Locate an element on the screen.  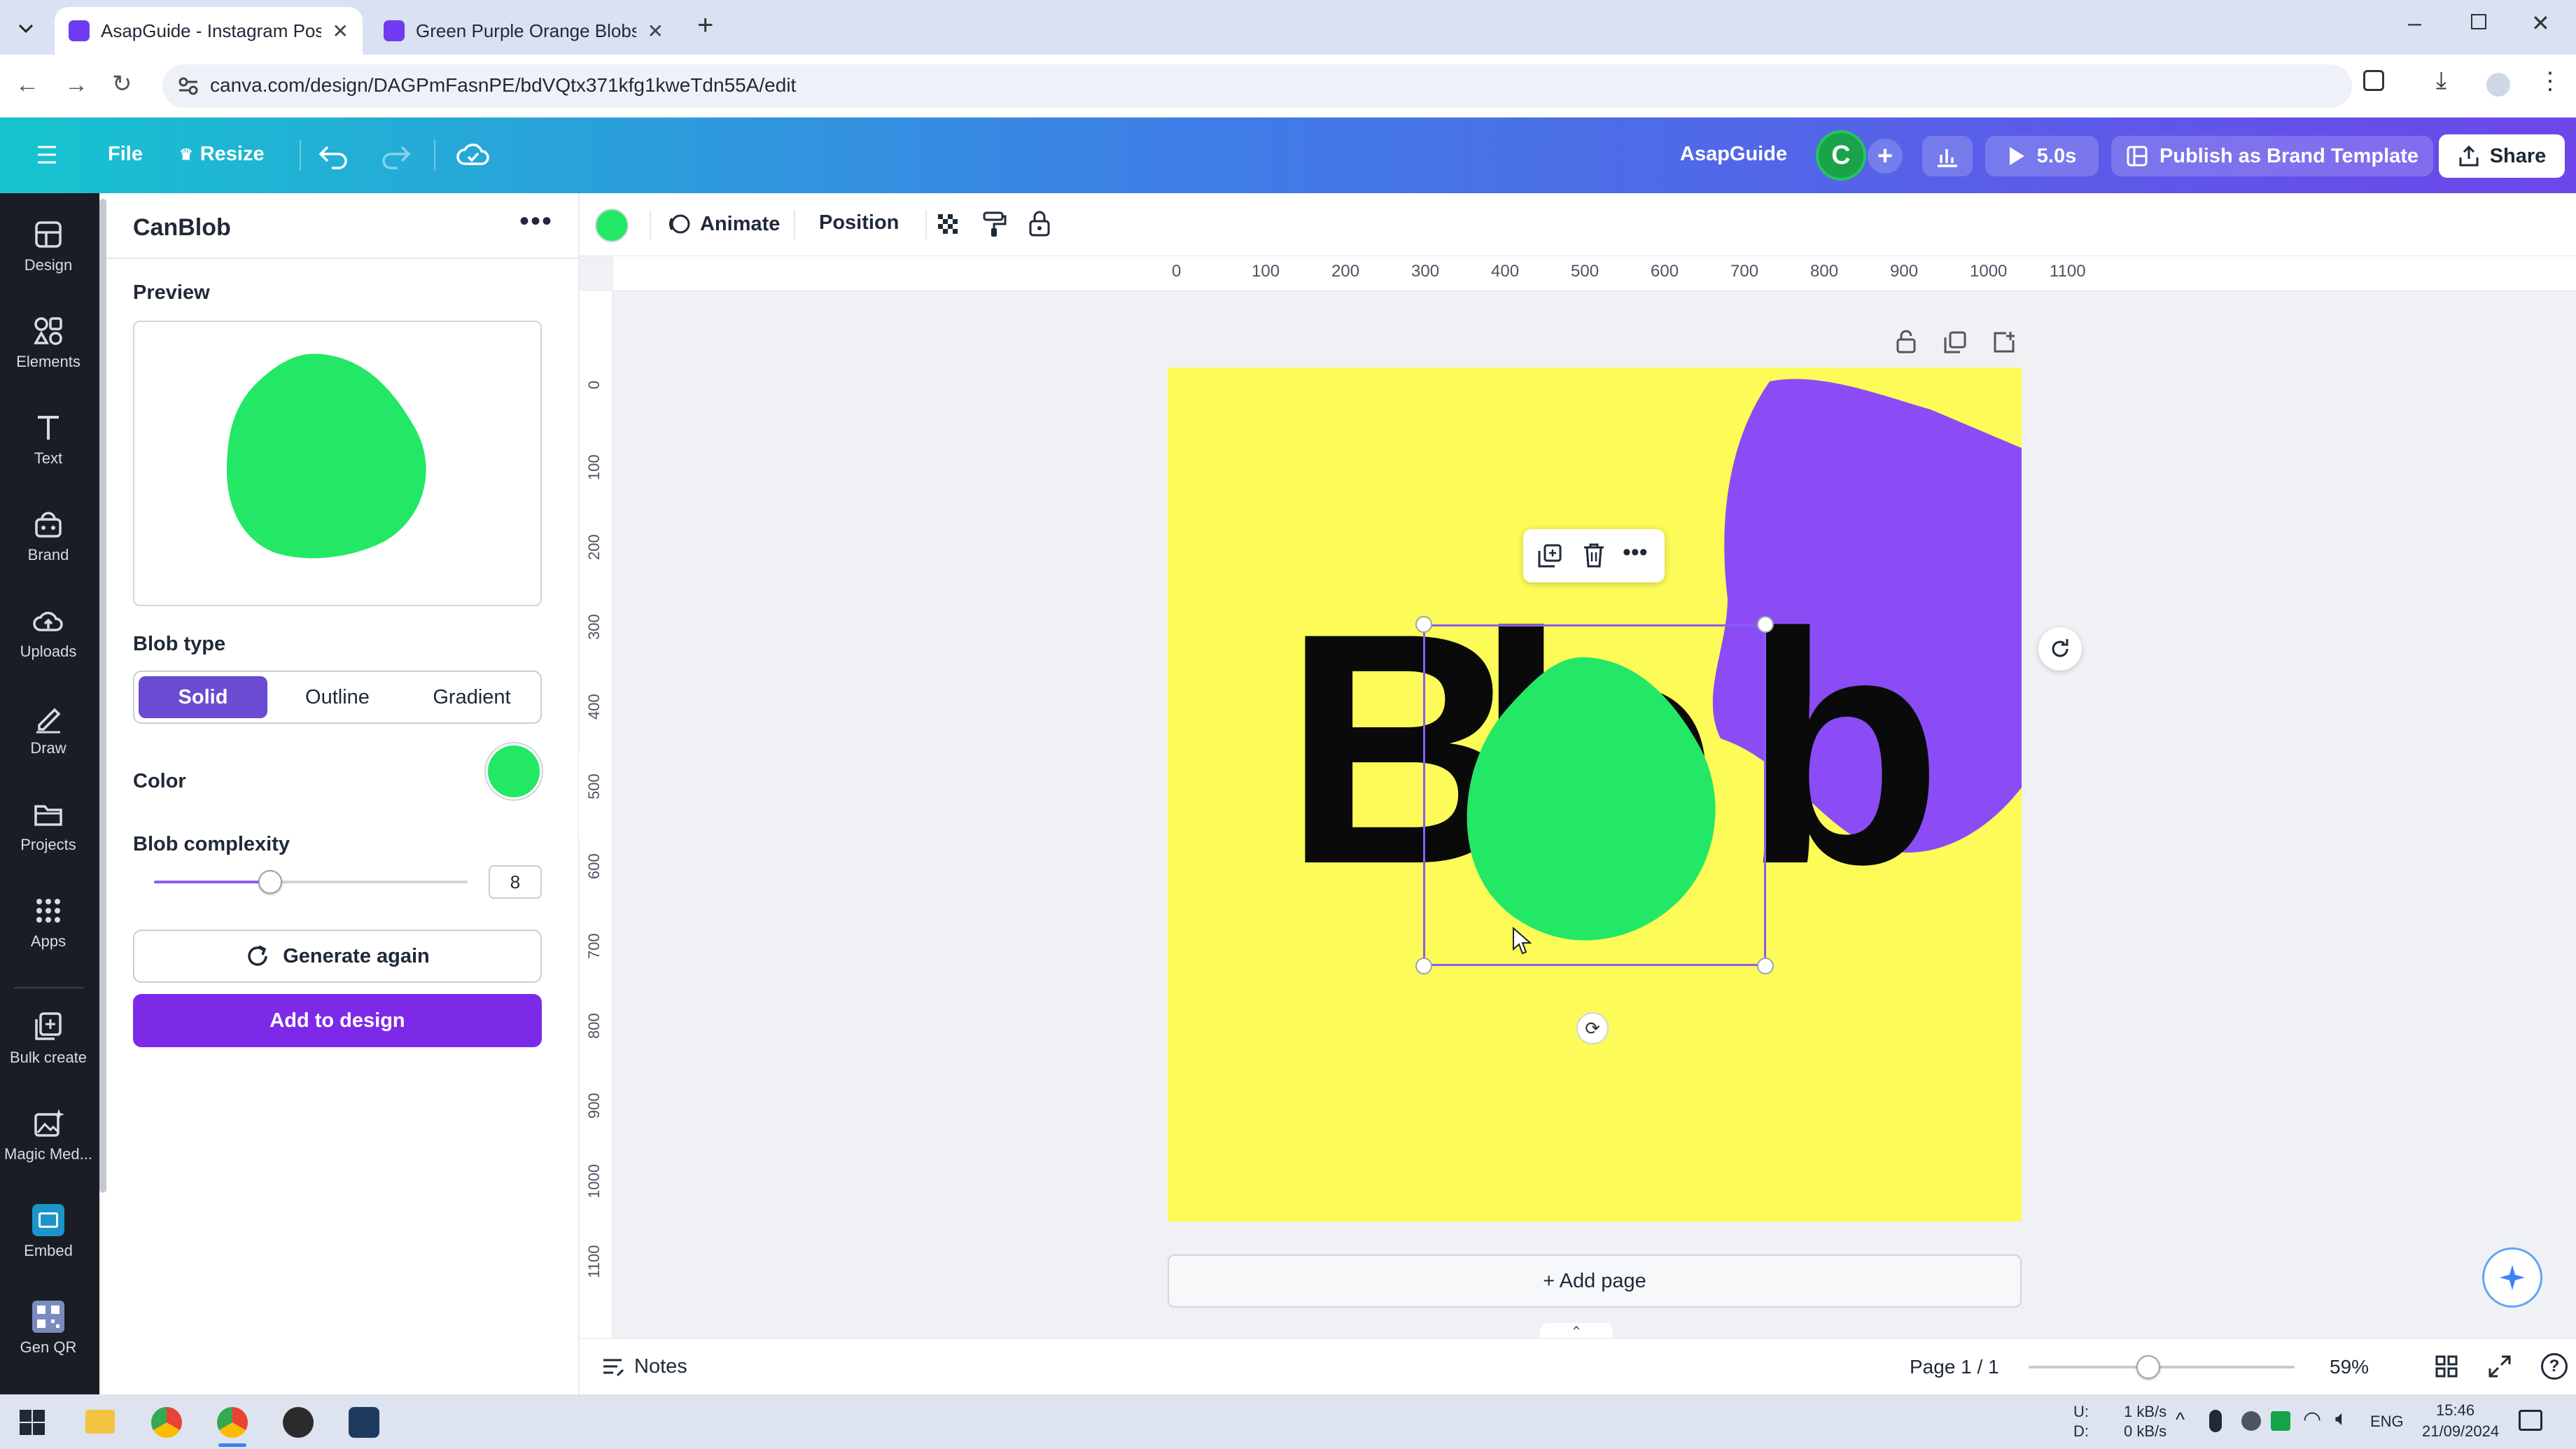
panel-more-options-icon: ••• is located at coordinates (536, 221).